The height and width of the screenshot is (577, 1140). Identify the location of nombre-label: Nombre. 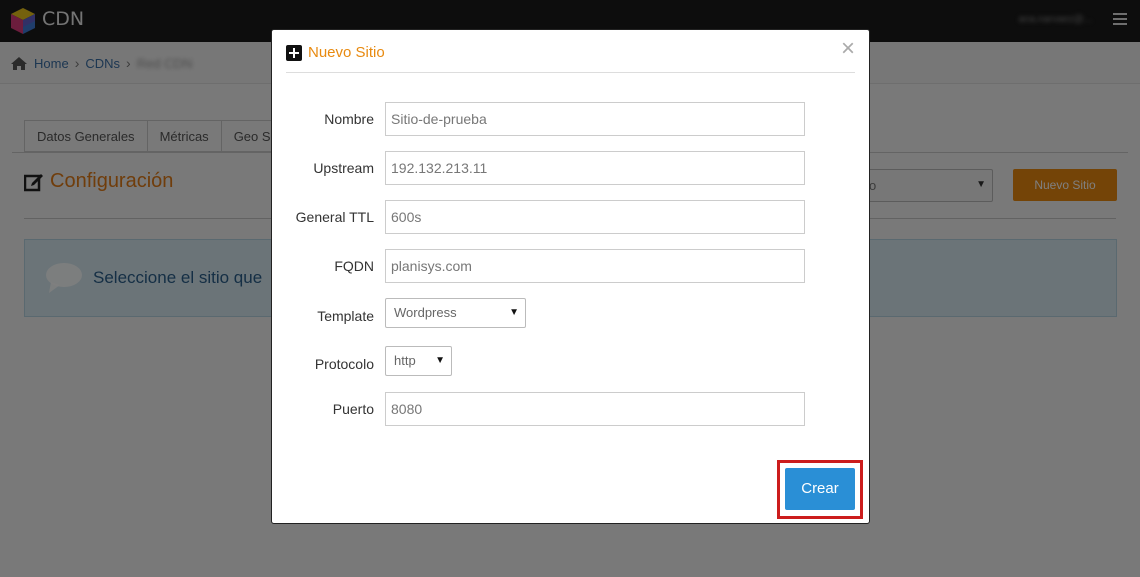
(349, 119).